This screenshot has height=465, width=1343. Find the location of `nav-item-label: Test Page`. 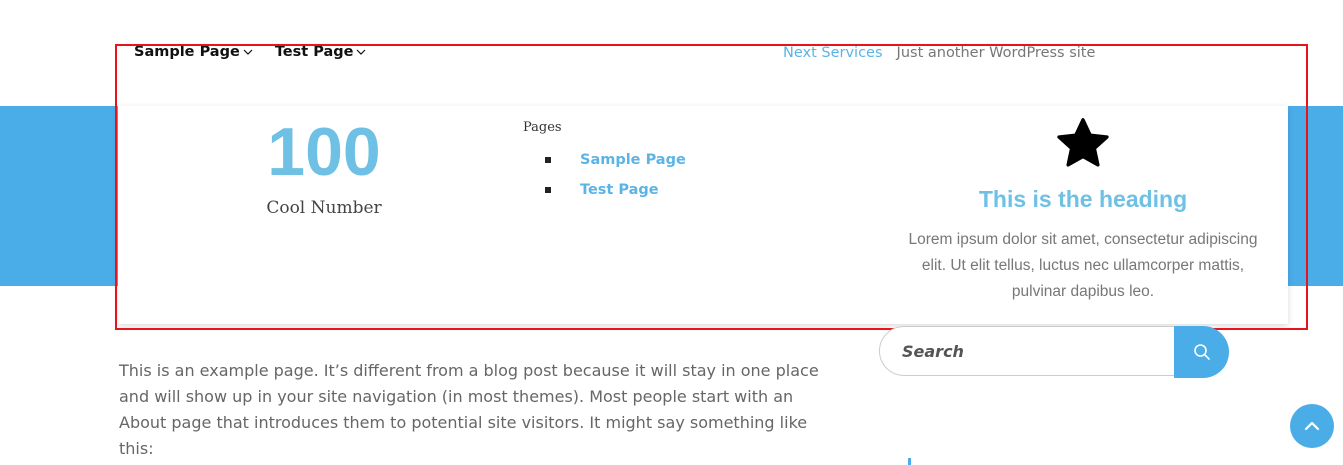

nav-item-label: Test Page is located at coordinates (314, 52).